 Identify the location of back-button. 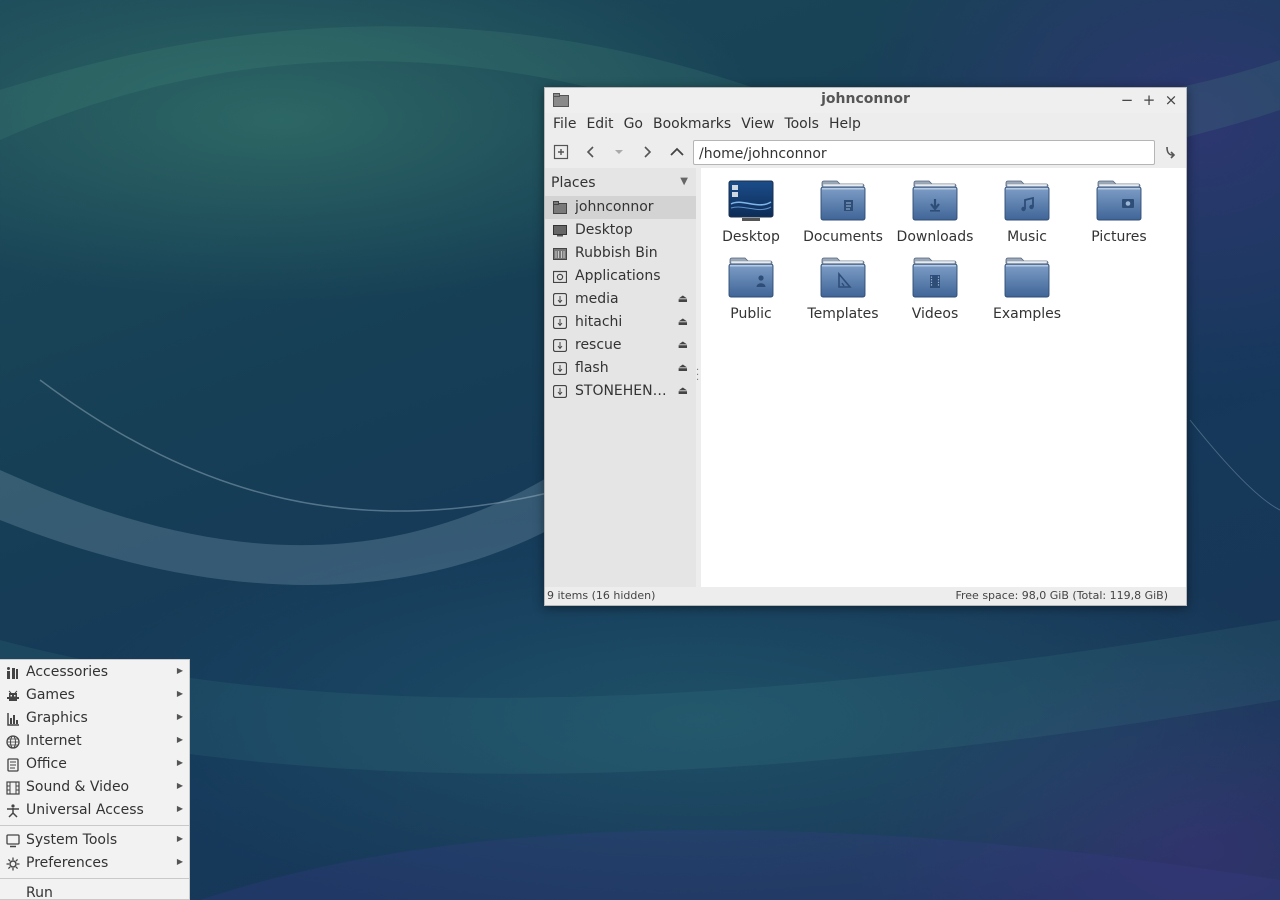
(591, 152).